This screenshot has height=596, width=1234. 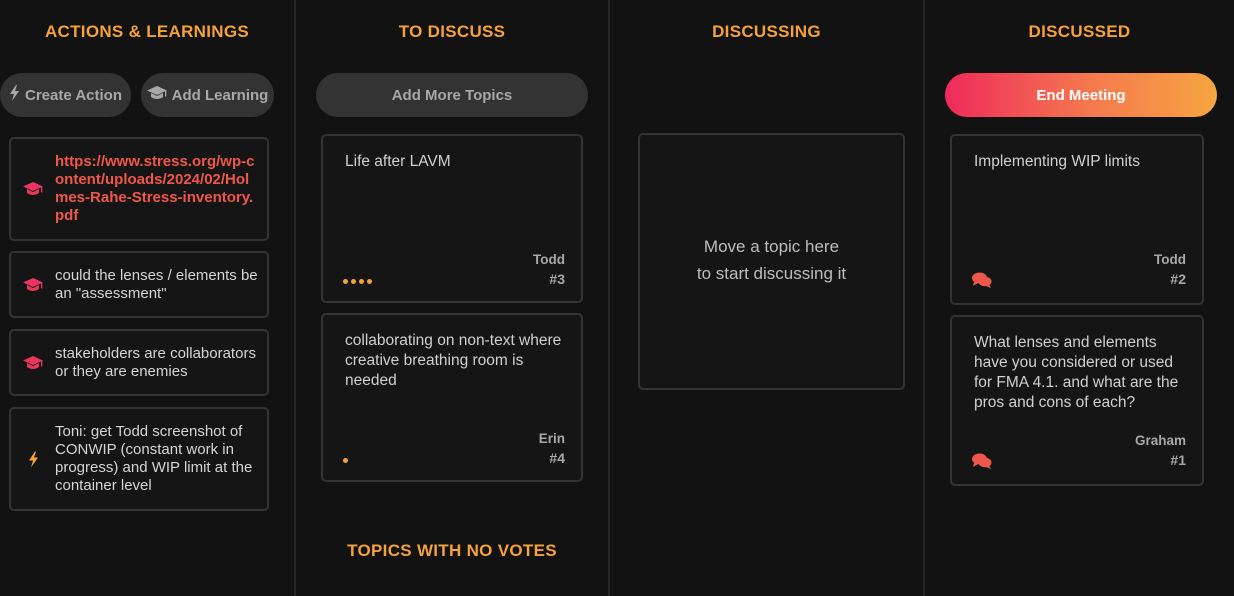 I want to click on topic-text: Life after LAVM, so click(x=398, y=161).